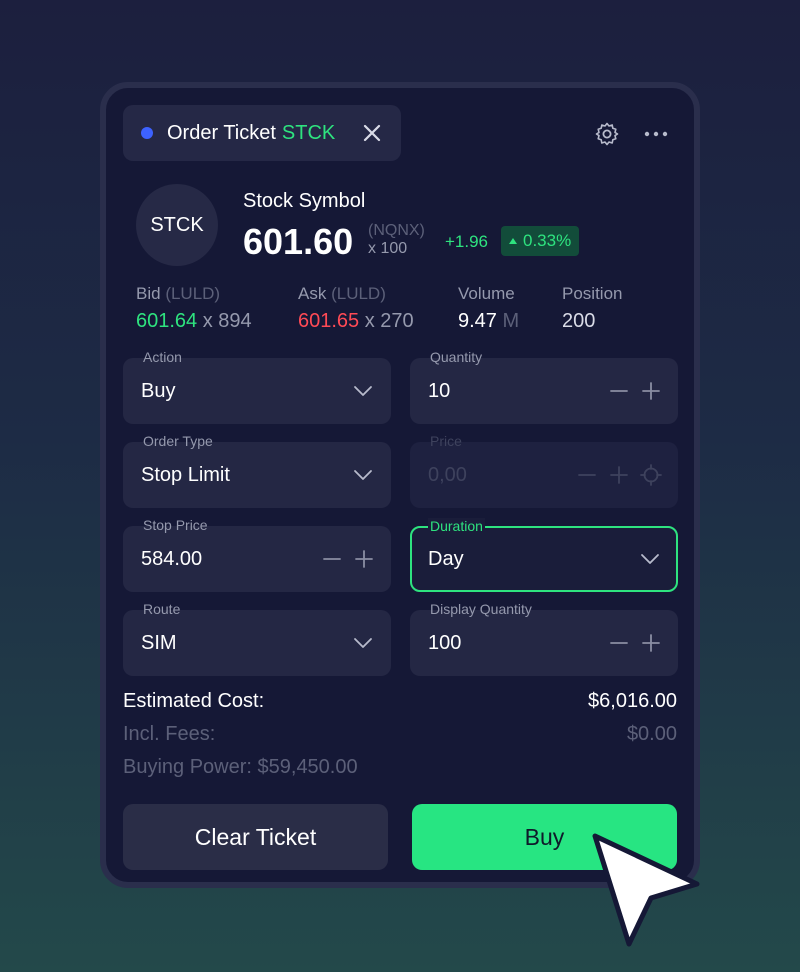 This screenshot has height=972, width=800. I want to click on volume-value: 9.47, so click(477, 321).